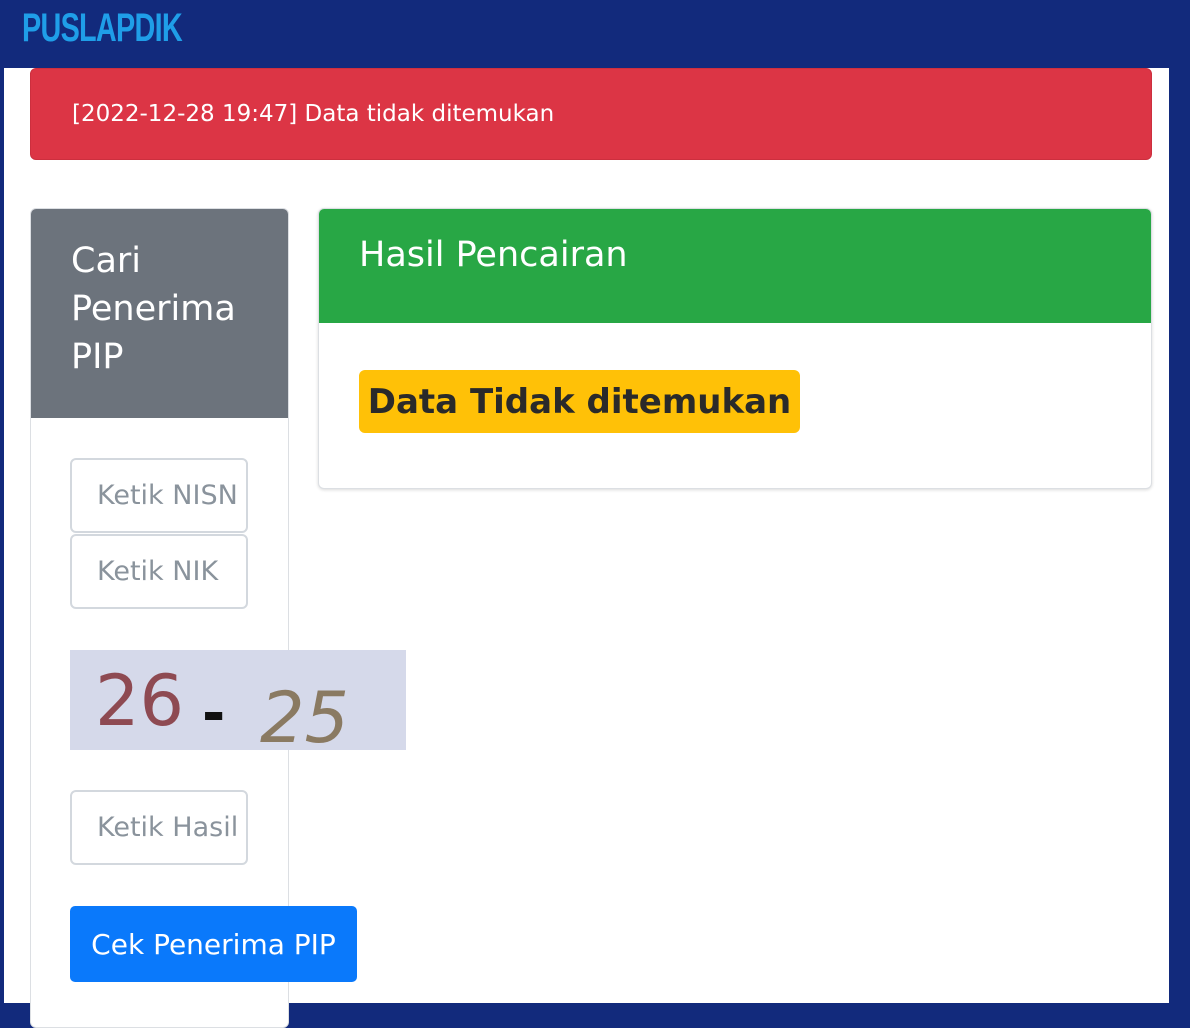  I want to click on result-card-title: Hasil Pencairan, so click(735, 266).